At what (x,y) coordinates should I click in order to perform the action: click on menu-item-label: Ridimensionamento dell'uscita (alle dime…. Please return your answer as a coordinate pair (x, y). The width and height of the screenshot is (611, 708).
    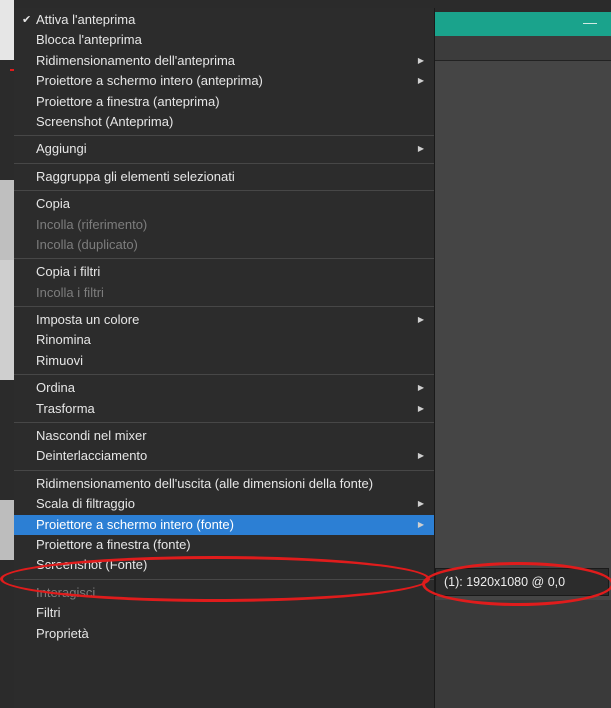
    Looking at the image, I should click on (205, 483).